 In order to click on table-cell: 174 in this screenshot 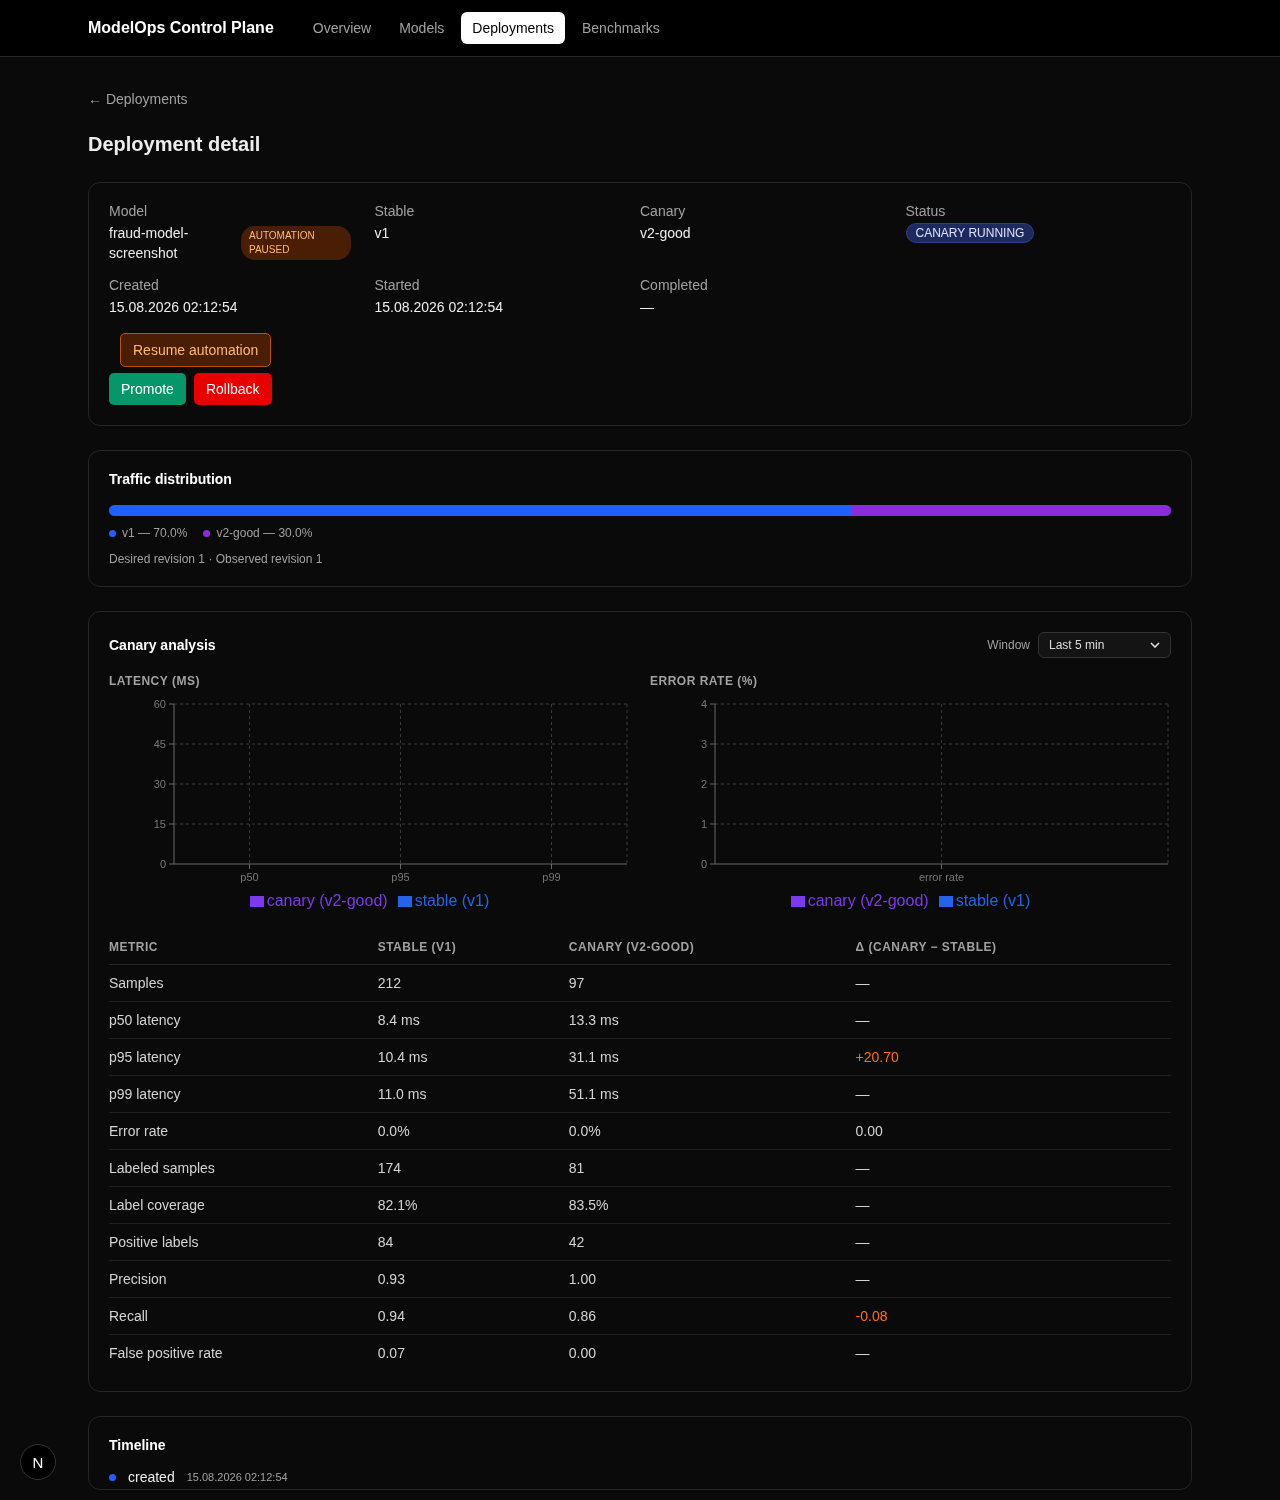, I will do `click(473, 1168)`.